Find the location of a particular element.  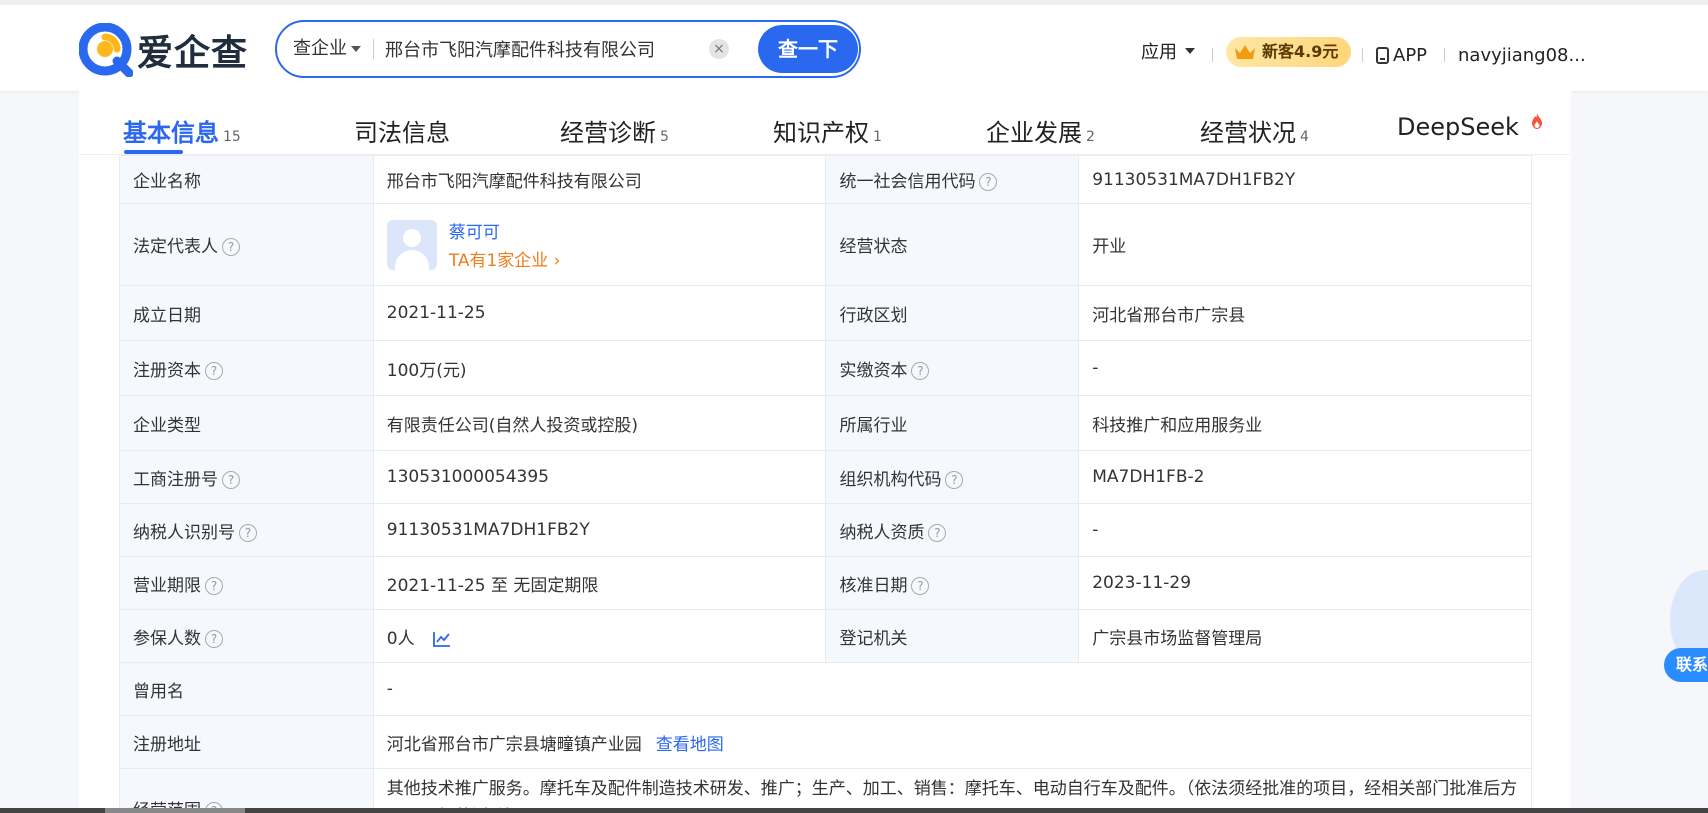

tab-label: 经营诊断 is located at coordinates (608, 133).